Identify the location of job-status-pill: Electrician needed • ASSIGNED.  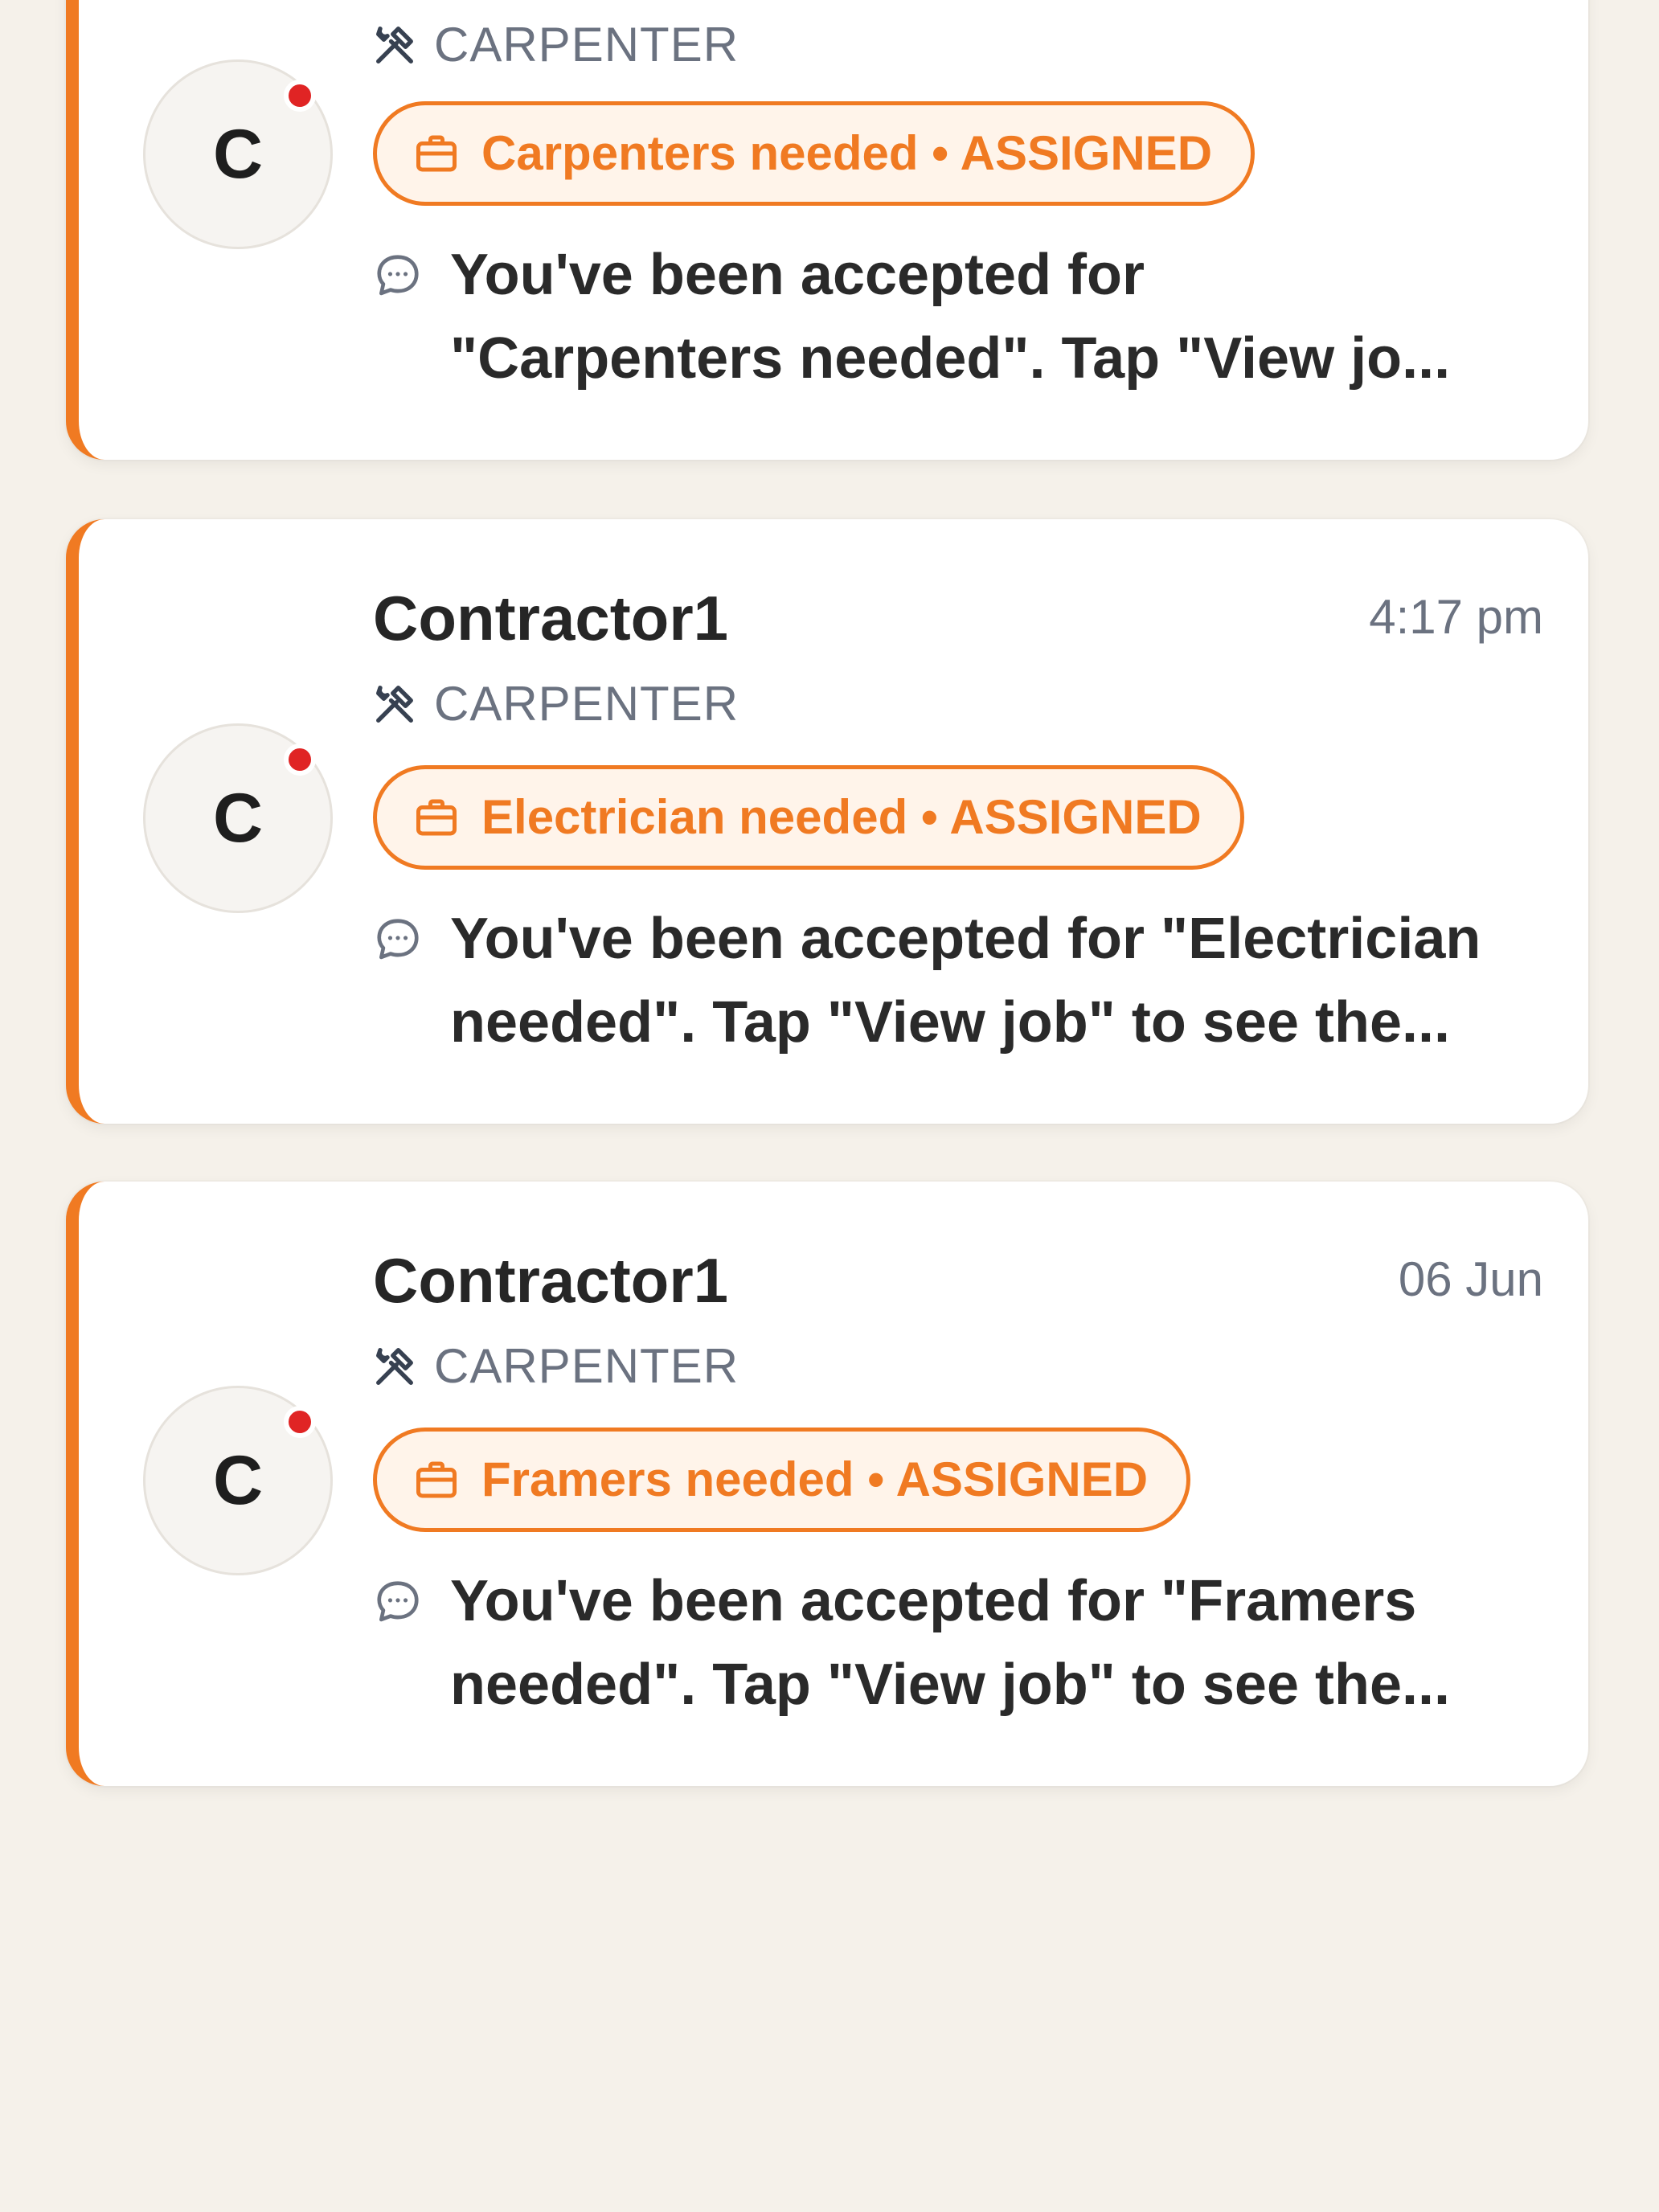
(808, 817).